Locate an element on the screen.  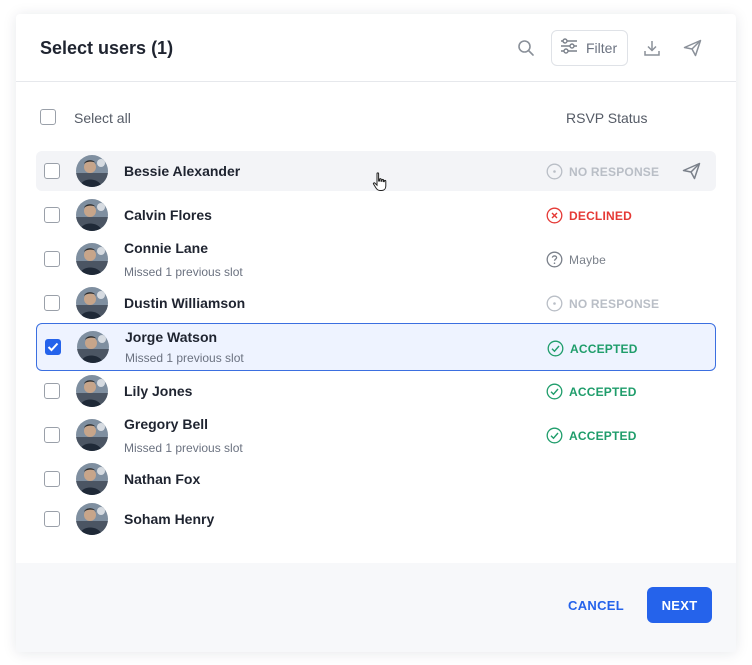
rsvp-status-column-header: RSVP Status is located at coordinates (607, 118).